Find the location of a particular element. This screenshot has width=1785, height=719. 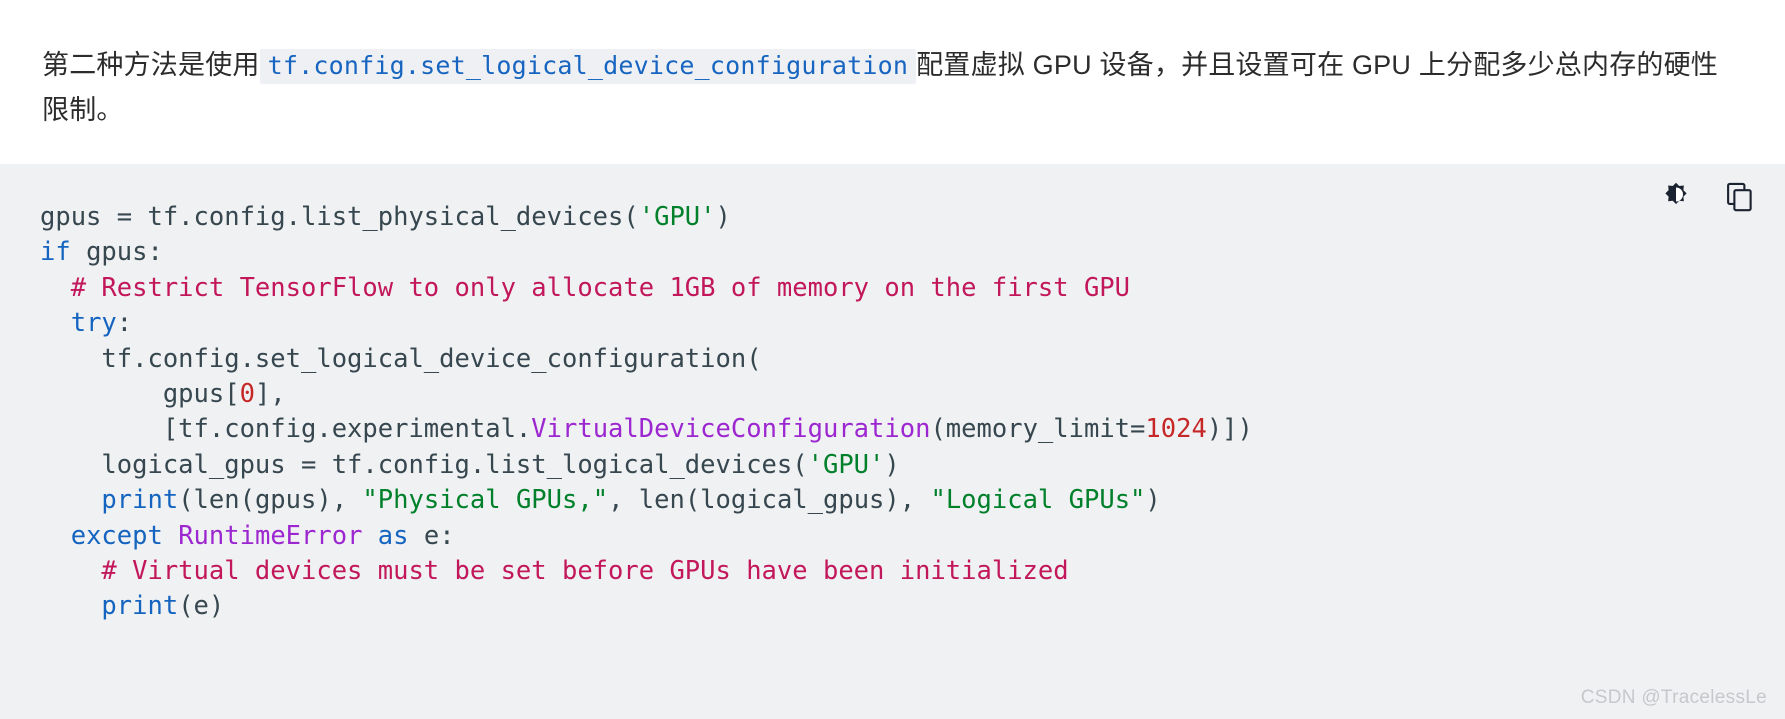

code-token: : is located at coordinates (124, 323).